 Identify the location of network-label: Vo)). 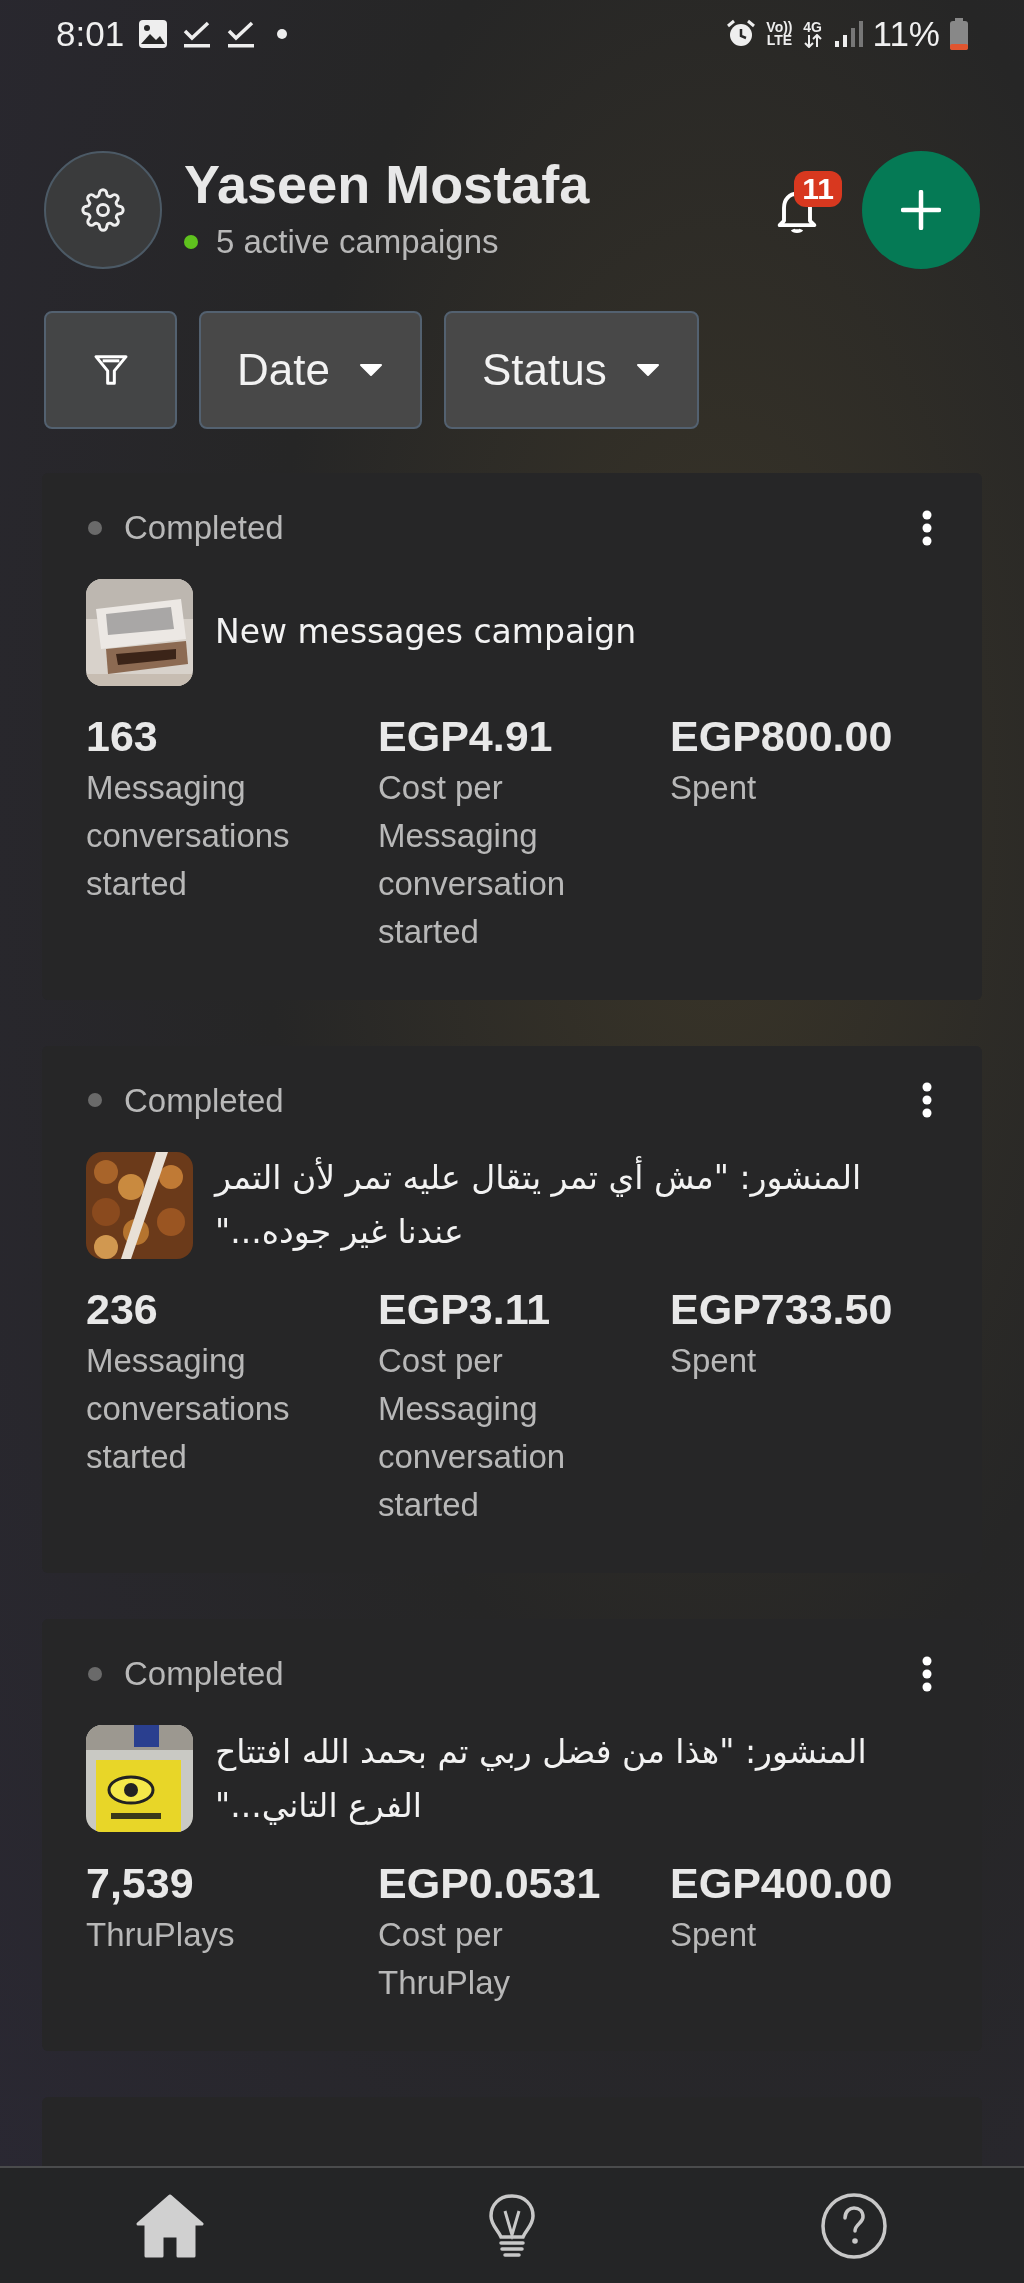
(779, 27).